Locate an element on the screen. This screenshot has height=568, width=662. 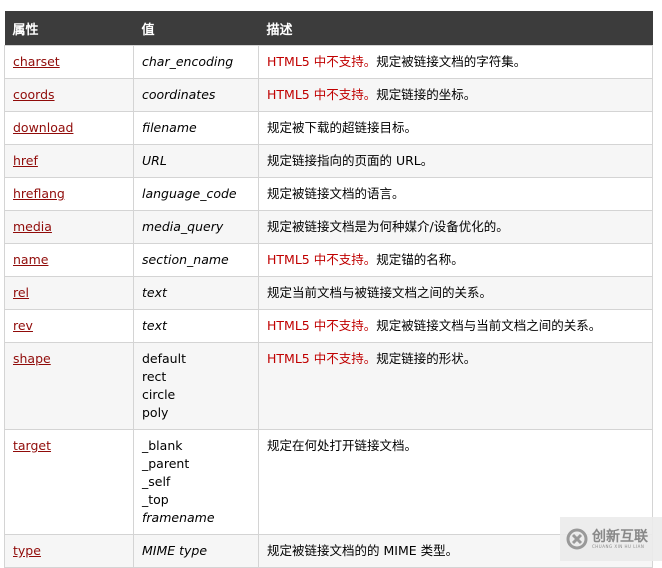
attribute-link-rev: rev is located at coordinates (23, 325).